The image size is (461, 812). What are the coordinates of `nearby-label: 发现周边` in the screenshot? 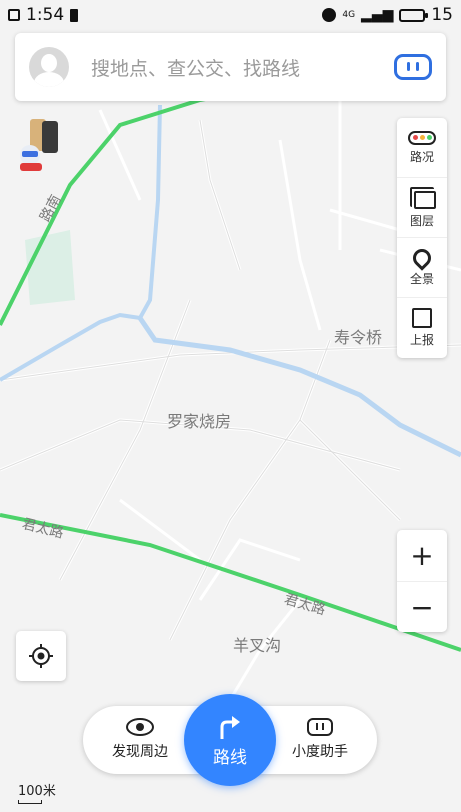 It's located at (140, 752).